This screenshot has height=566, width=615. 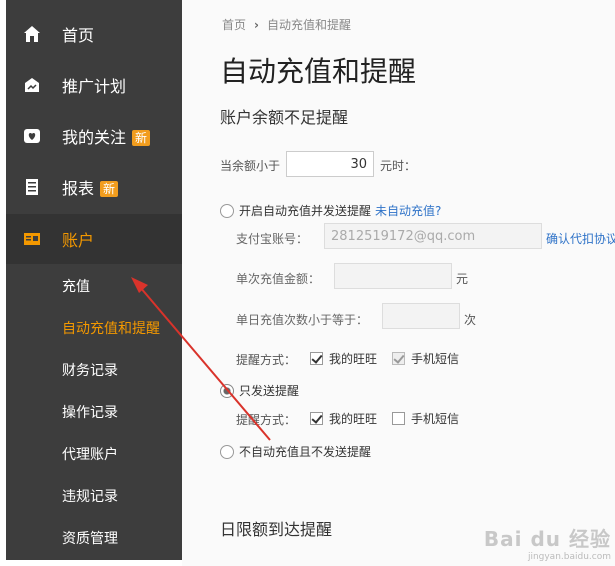 I want to click on radio-remind-only: 只发送提醒, so click(x=259, y=390).